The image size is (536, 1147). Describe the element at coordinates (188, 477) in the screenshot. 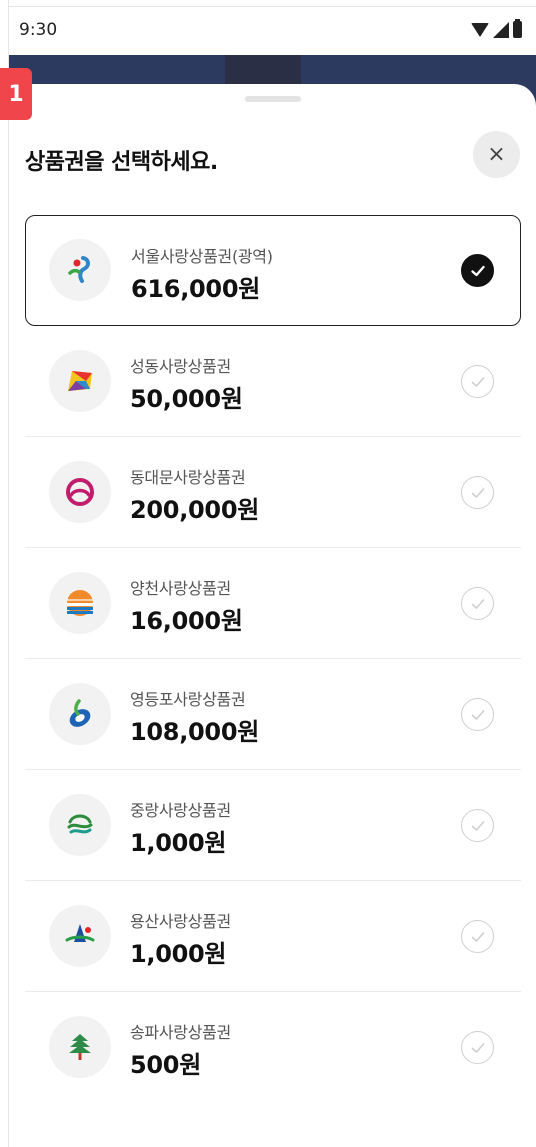

I see `voucher-name: 동대문사랑상품권` at that location.